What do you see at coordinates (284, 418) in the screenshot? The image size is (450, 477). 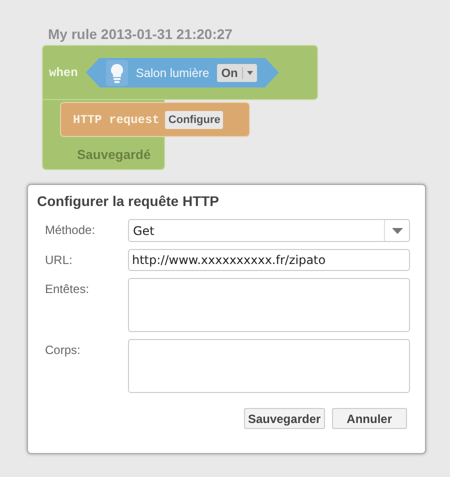 I see `dialog-button: Sauvegarder` at bounding box center [284, 418].